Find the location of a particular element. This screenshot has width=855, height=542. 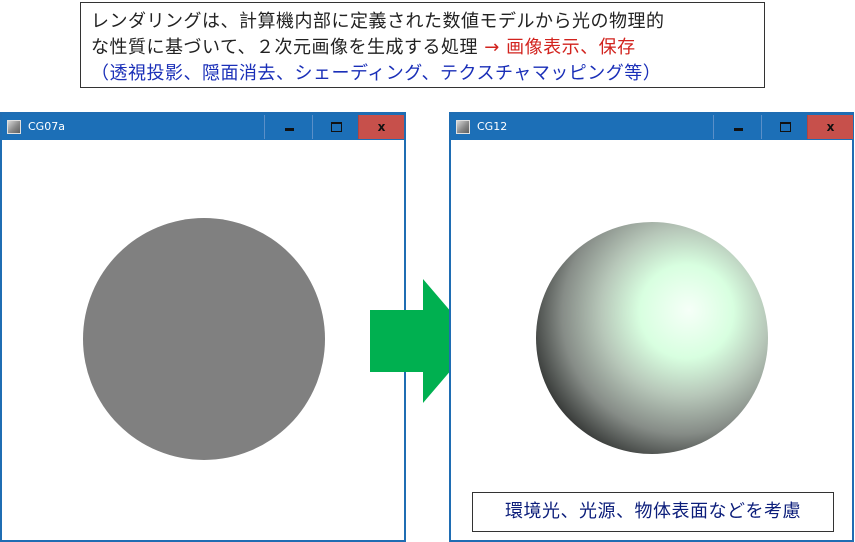

description-line-3: （透視投影、隠面消去、シェーディング、テクスチャマッピング等） is located at coordinates (376, 73).